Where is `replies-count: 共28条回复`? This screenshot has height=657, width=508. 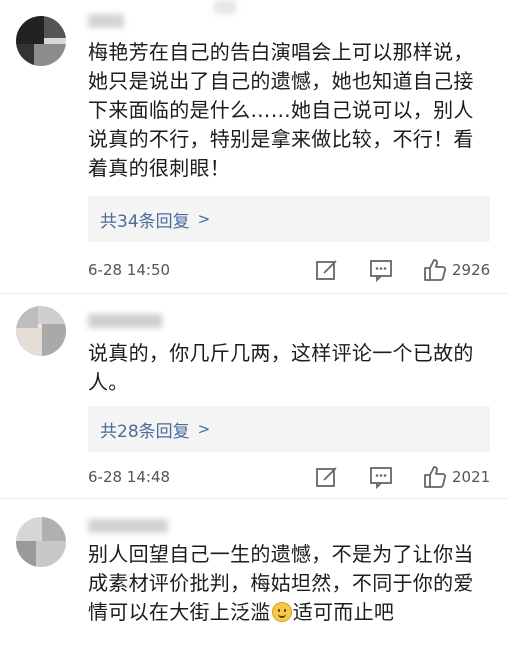
replies-count: 共28条回复 is located at coordinates (145, 431).